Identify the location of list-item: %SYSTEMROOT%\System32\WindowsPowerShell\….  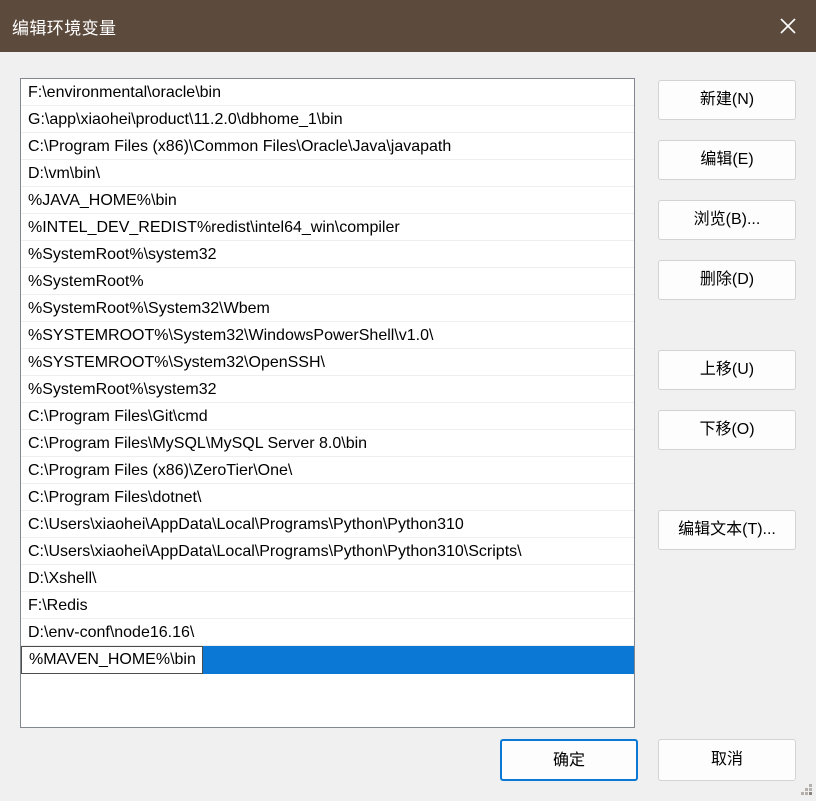
(327, 335).